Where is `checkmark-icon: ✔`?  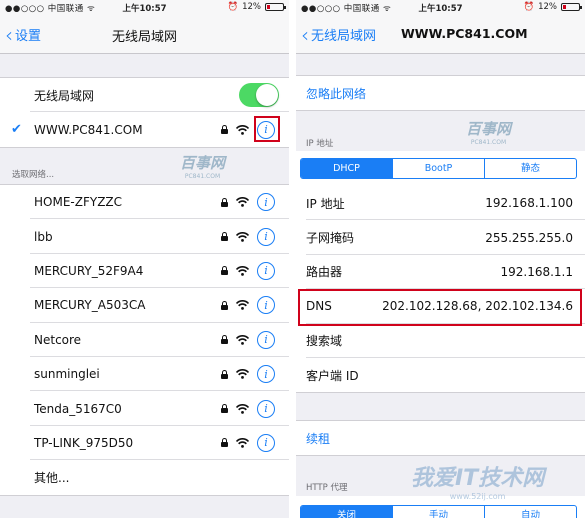 checkmark-icon: ✔ is located at coordinates (16, 130).